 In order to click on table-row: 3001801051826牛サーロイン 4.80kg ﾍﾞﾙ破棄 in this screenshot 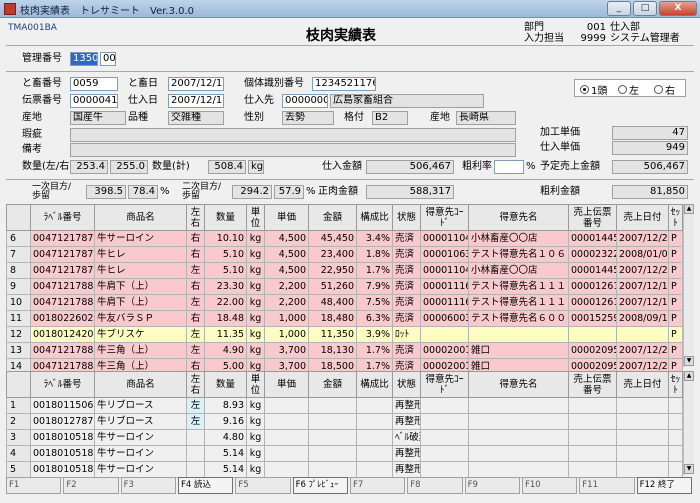, I will do `click(344, 437)`.